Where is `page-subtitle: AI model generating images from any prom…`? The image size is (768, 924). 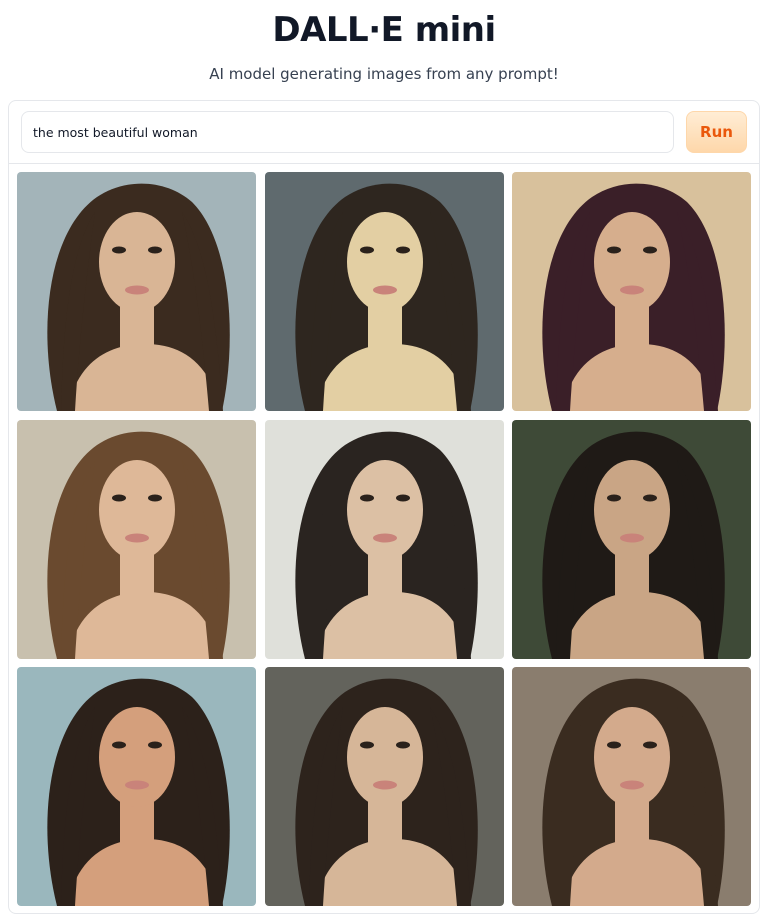
page-subtitle: AI model generating images from any prom… is located at coordinates (384, 74).